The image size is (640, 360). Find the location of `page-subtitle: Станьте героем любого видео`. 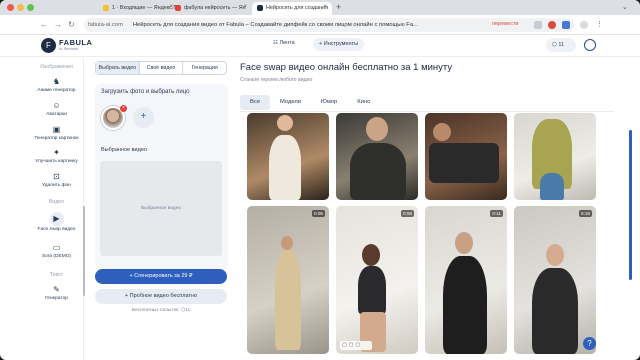

page-subtitle: Станьте героем любого видео is located at coordinates (276, 80).